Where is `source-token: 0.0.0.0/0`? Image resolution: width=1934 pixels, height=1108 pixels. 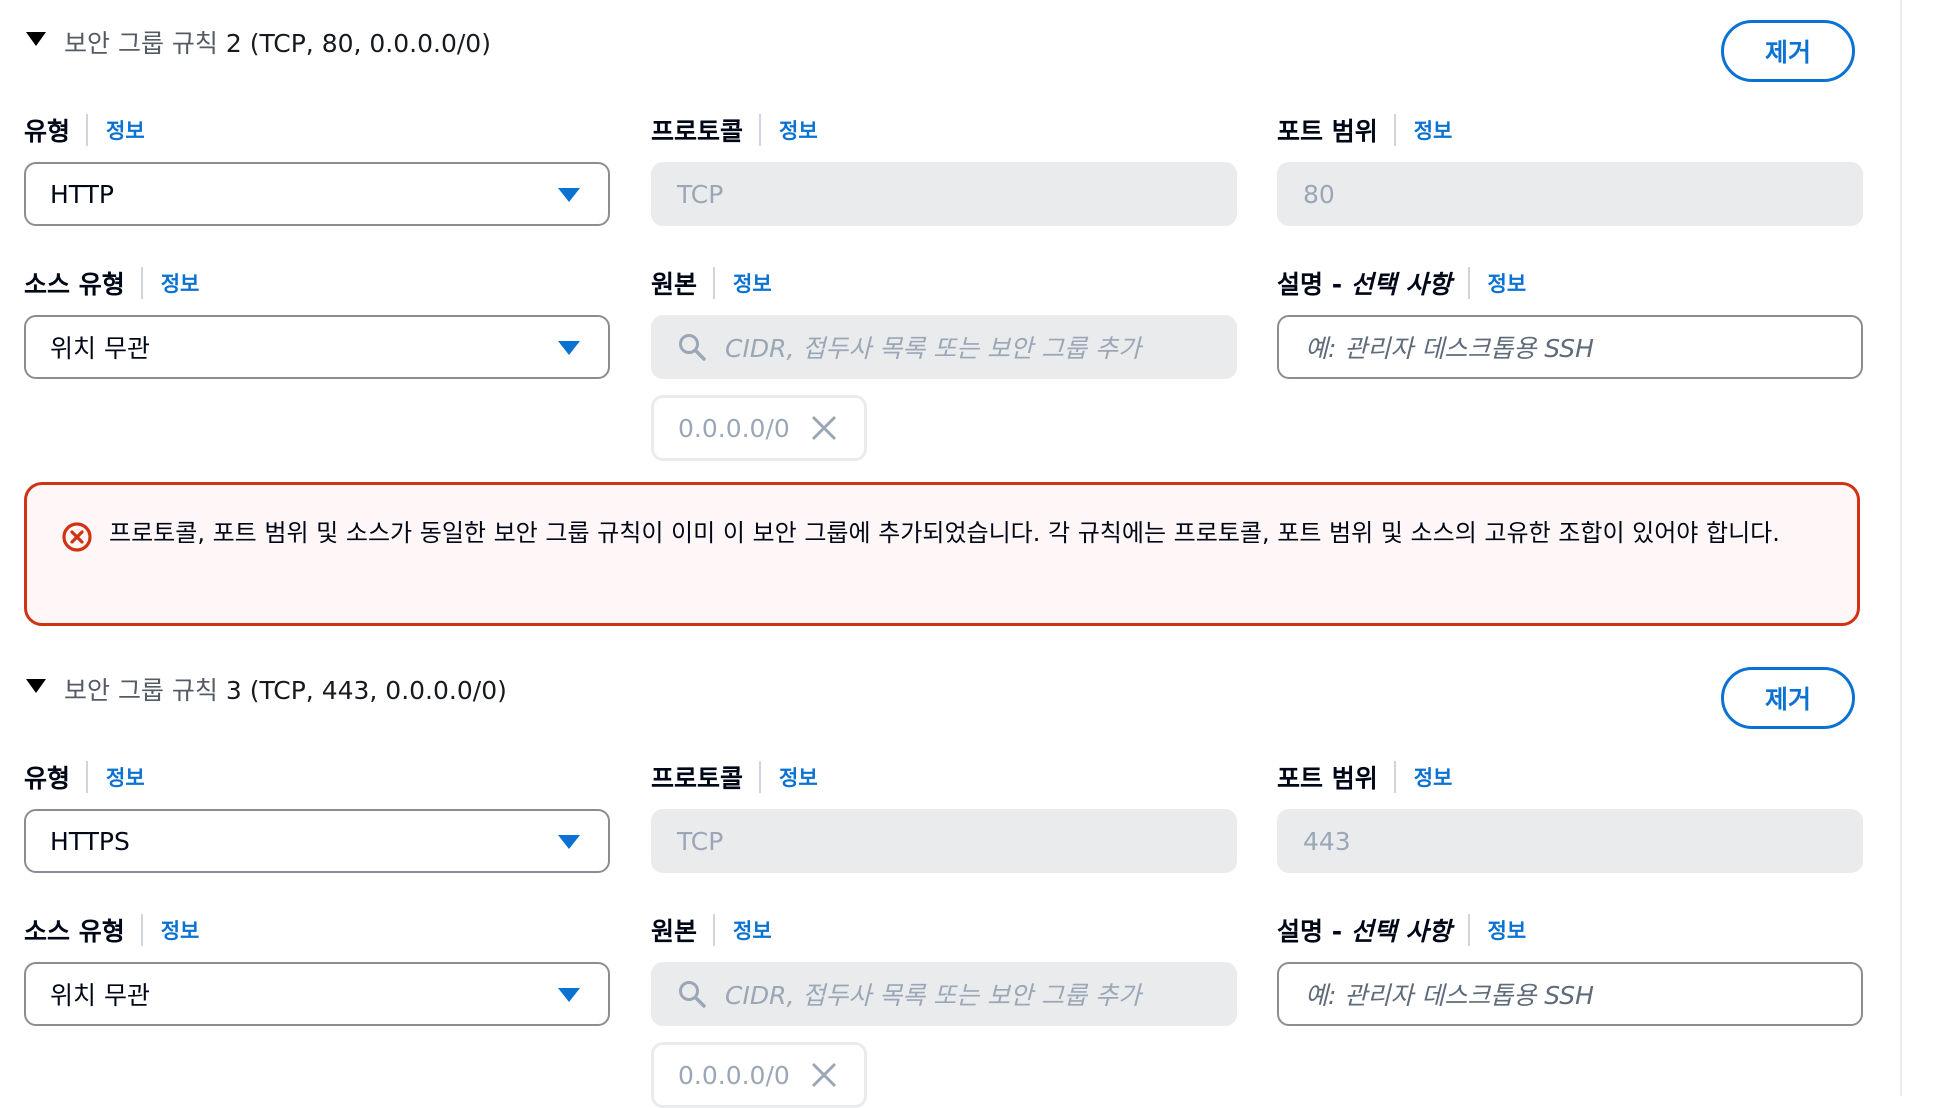
source-token: 0.0.0.0/0 is located at coordinates (759, 1075).